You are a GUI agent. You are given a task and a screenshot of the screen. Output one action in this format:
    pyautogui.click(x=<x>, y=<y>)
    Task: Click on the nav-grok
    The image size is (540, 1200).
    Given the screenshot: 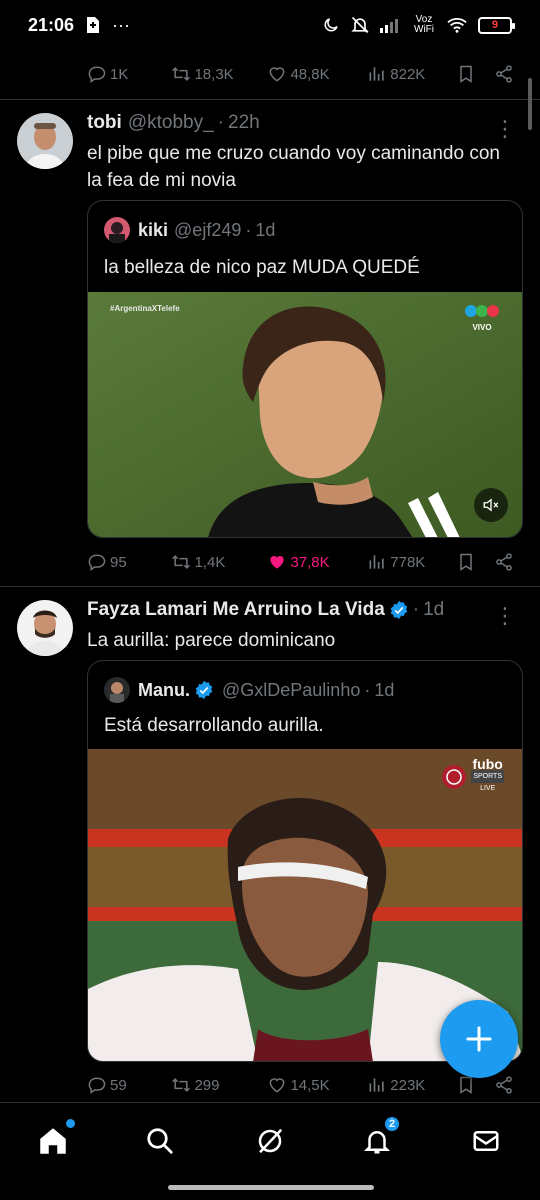 What is the action you would take?
    pyautogui.click(x=270, y=1141)
    